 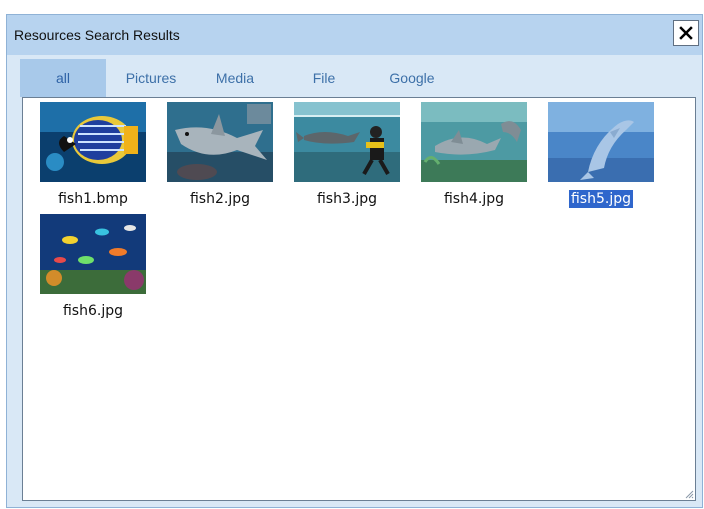 What do you see at coordinates (347, 142) in the screenshot?
I see `diver-thumbnail` at bounding box center [347, 142].